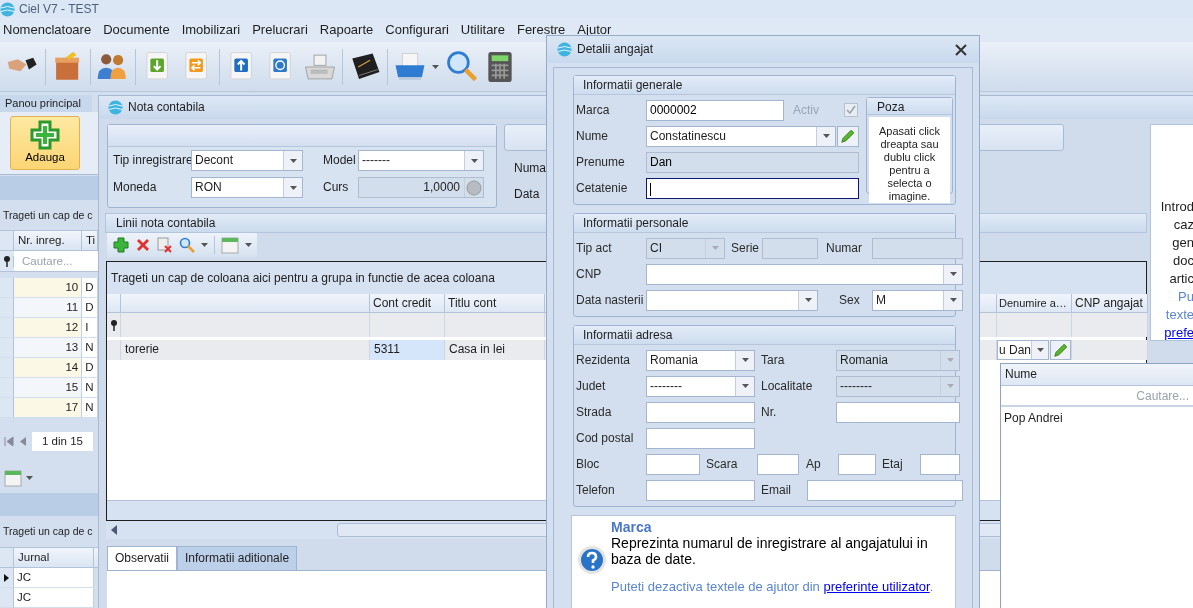 This screenshot has width=1193, height=608. What do you see at coordinates (419, 30) in the screenshot?
I see `menu-item: Configurari` at bounding box center [419, 30].